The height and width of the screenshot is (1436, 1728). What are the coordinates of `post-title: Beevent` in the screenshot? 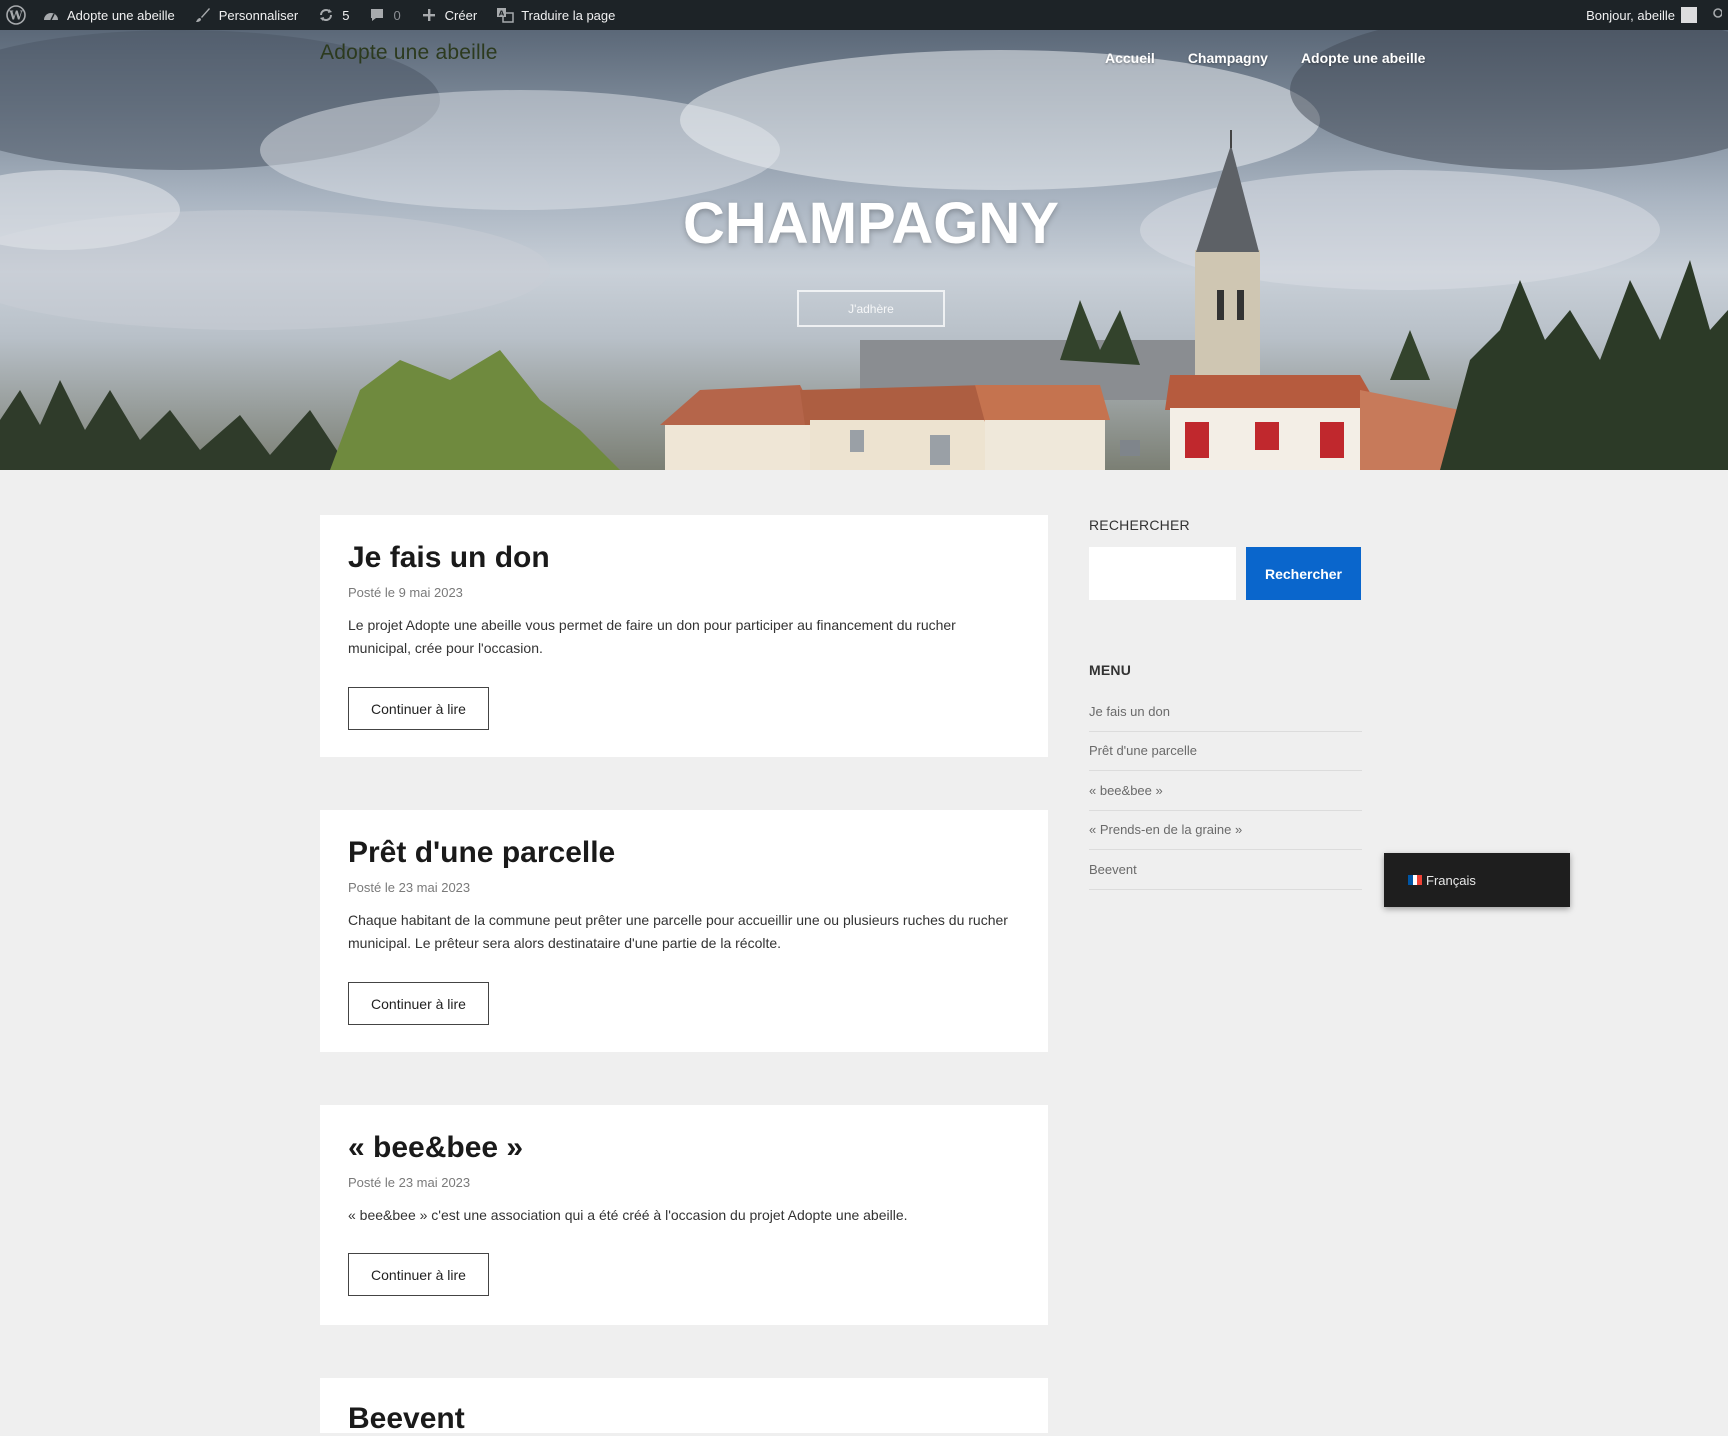 It's located at (406, 1419).